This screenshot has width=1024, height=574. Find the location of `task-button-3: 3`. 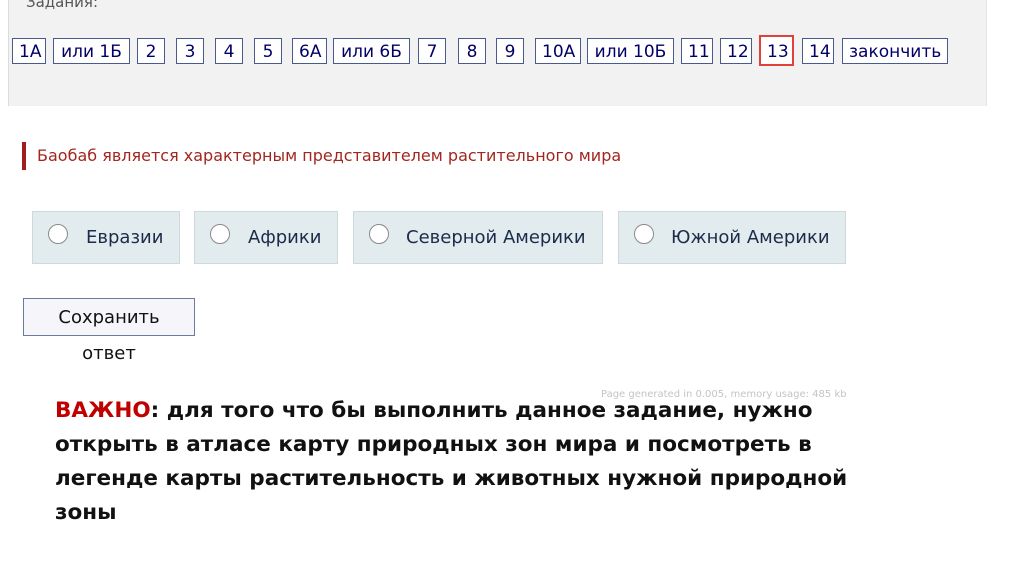

task-button-3: 3 is located at coordinates (190, 51).